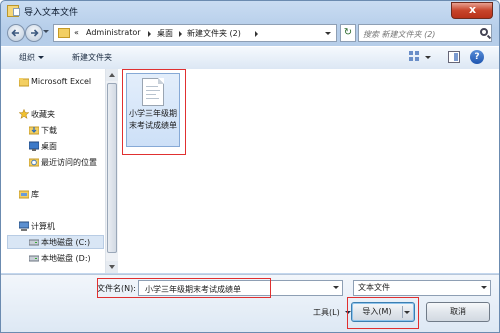 This screenshot has height=333, width=500. I want to click on sidebar-item-local-disk-c: 本地磁盘 (C:), so click(60, 242).